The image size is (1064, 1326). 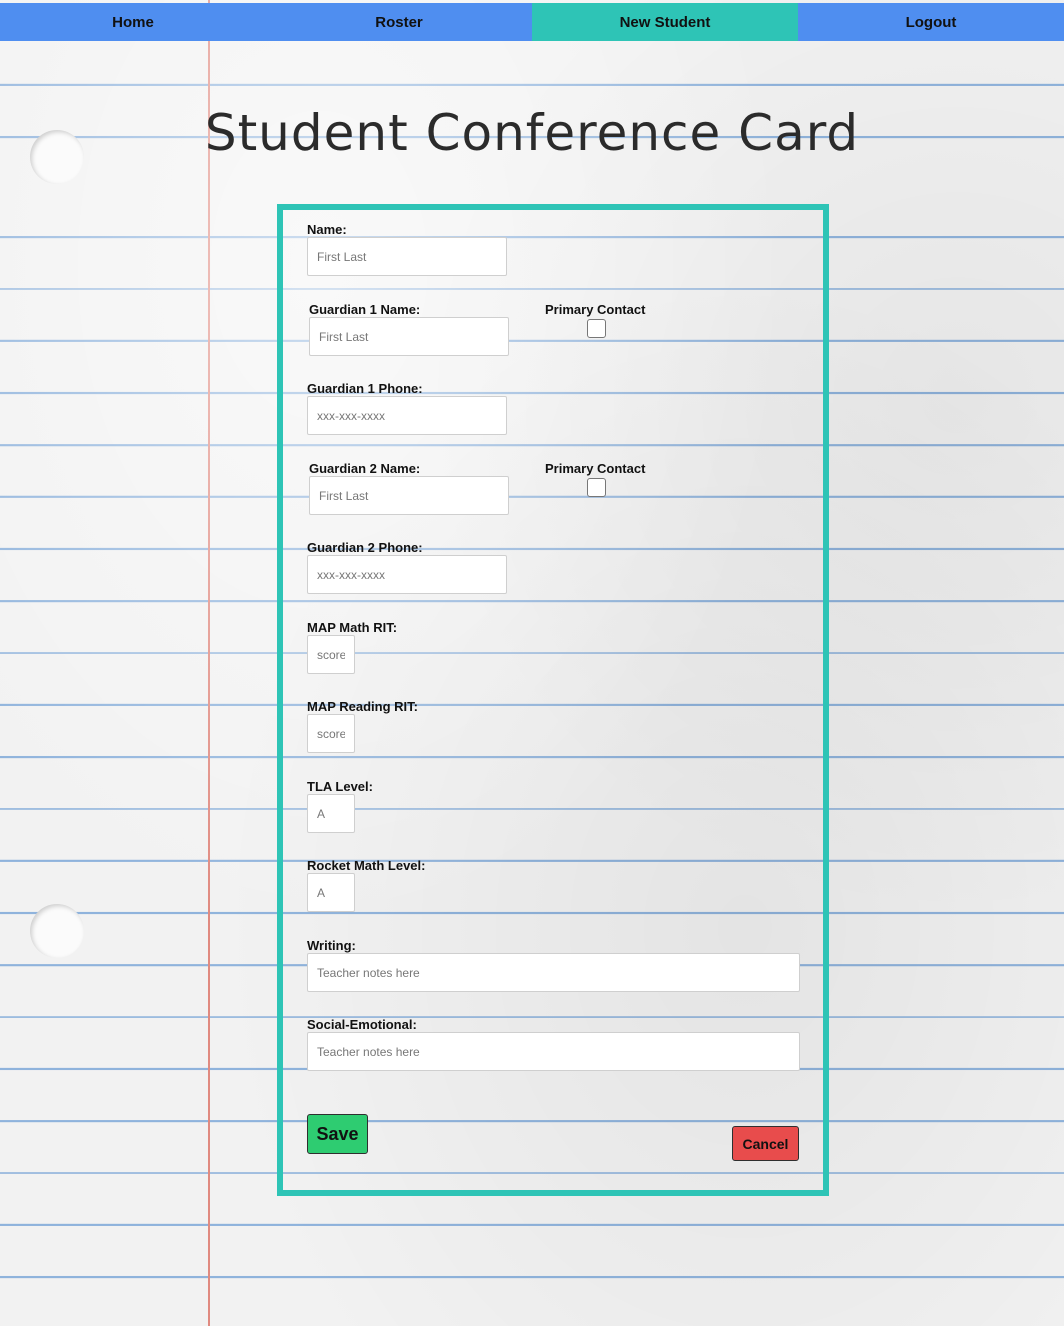 I want to click on guardian2-primary-checkbox, so click(x=596, y=487).